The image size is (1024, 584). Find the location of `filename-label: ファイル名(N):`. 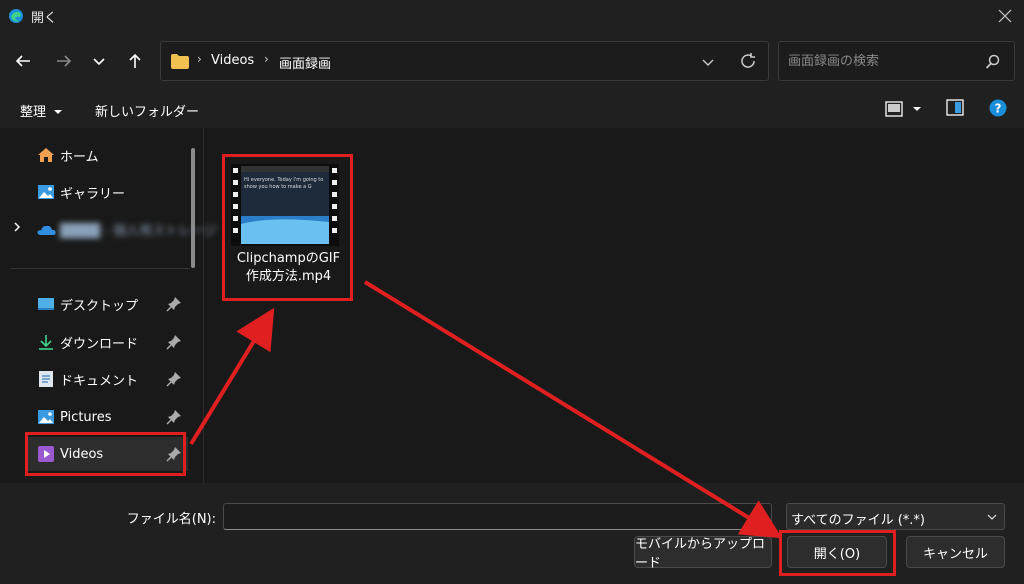

filename-label: ファイル名(N): is located at coordinates (171, 519).